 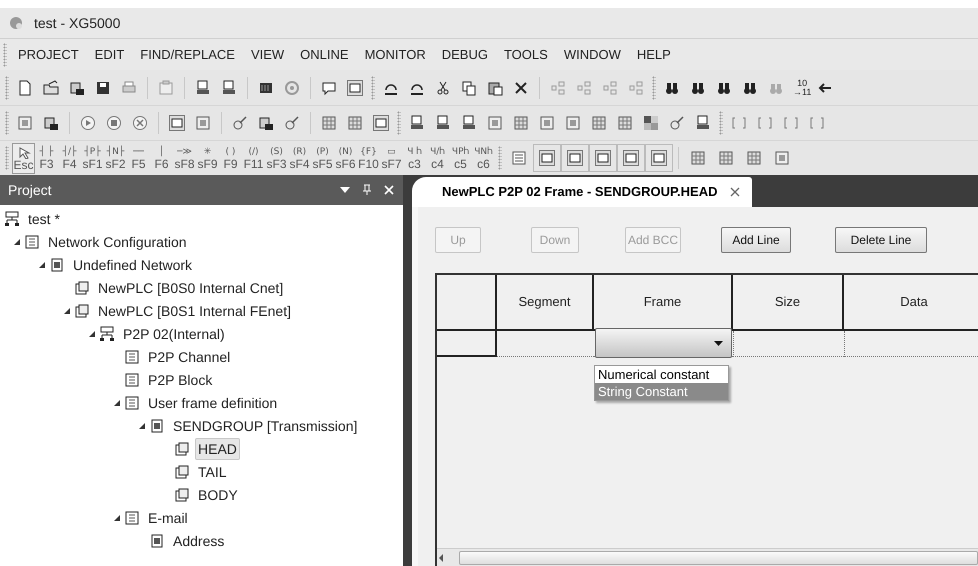 I want to click on cancel-icon, so click(x=140, y=123).